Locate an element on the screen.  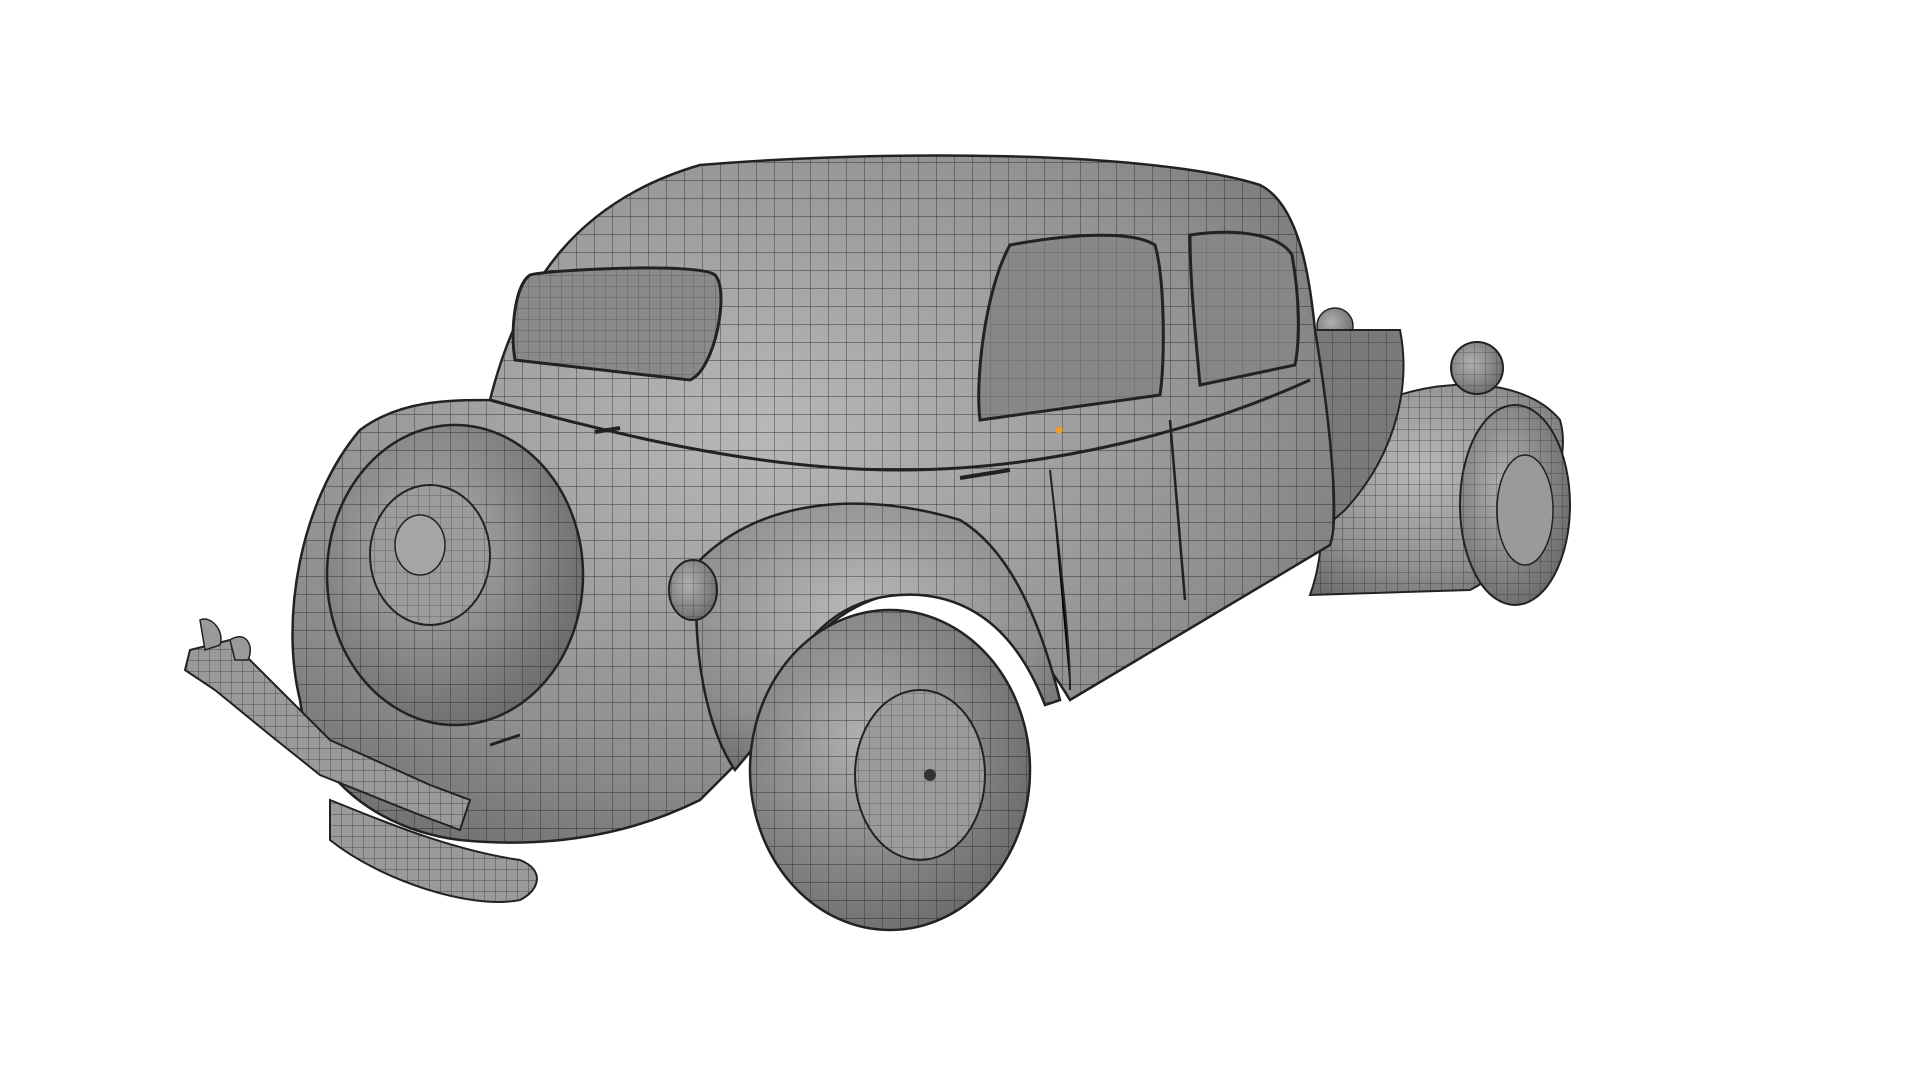
selected-vertex is located at coordinates (1059, 430).